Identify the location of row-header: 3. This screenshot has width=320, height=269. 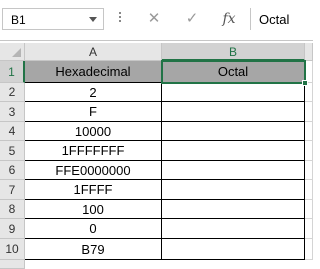
(12, 112).